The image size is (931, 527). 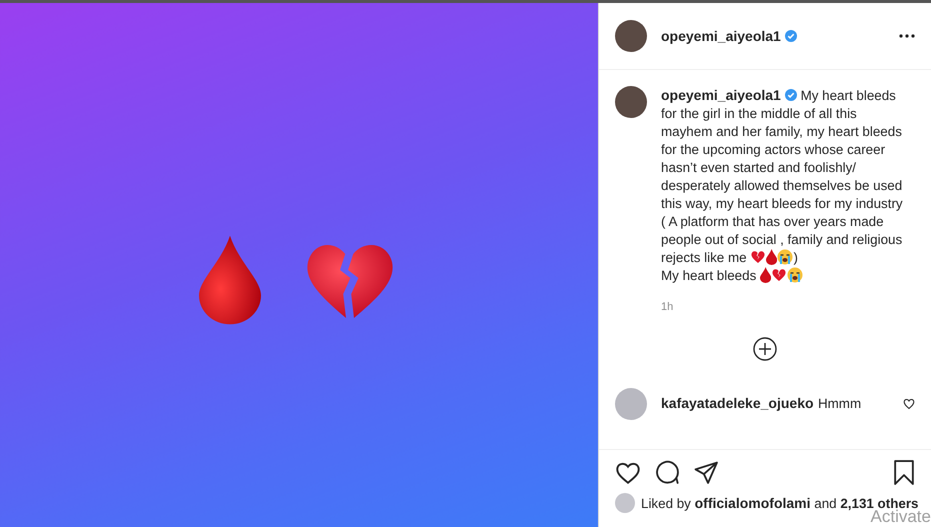 What do you see at coordinates (628, 472) in the screenshot?
I see `like-button` at bounding box center [628, 472].